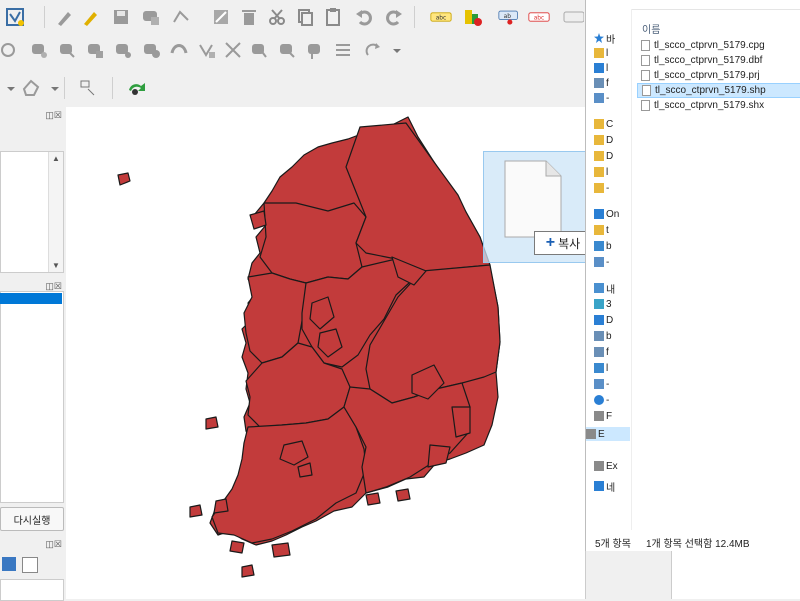  I want to click on file-row: tl_scco_ctprvn_5179.prj, so click(718, 75).